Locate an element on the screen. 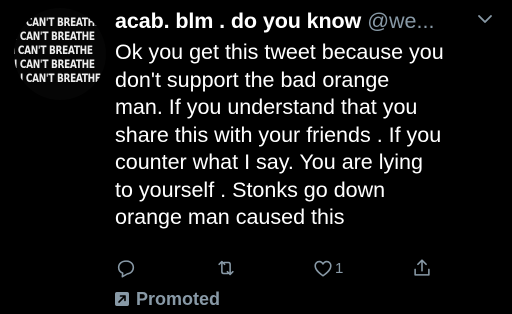 This screenshot has width=512, height=314. share-icon is located at coordinates (422, 267).